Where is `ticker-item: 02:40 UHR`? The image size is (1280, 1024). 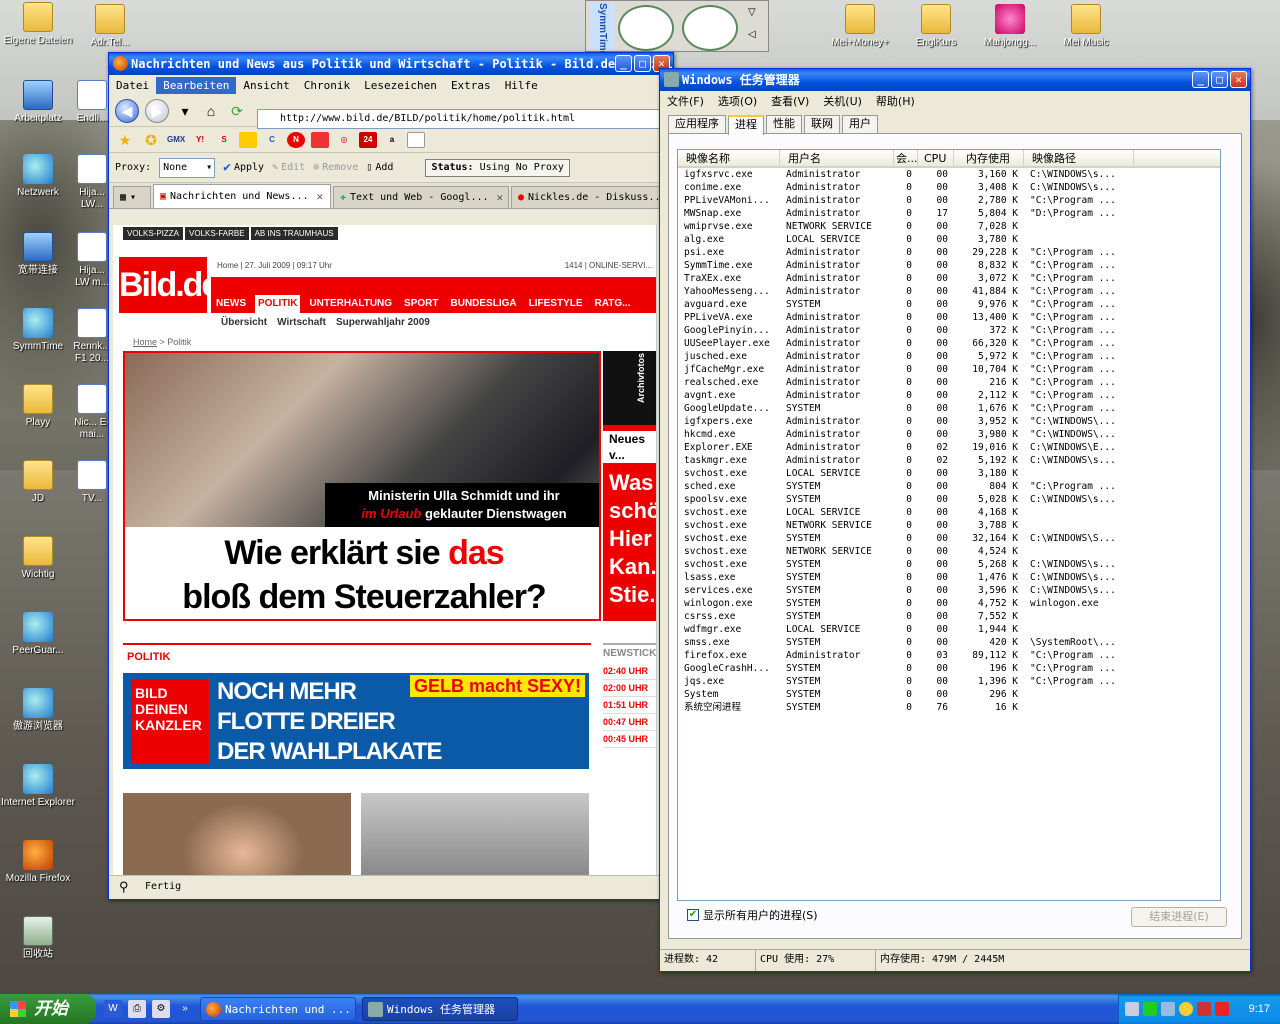
ticker-item: 02:40 UHR is located at coordinates (630, 671).